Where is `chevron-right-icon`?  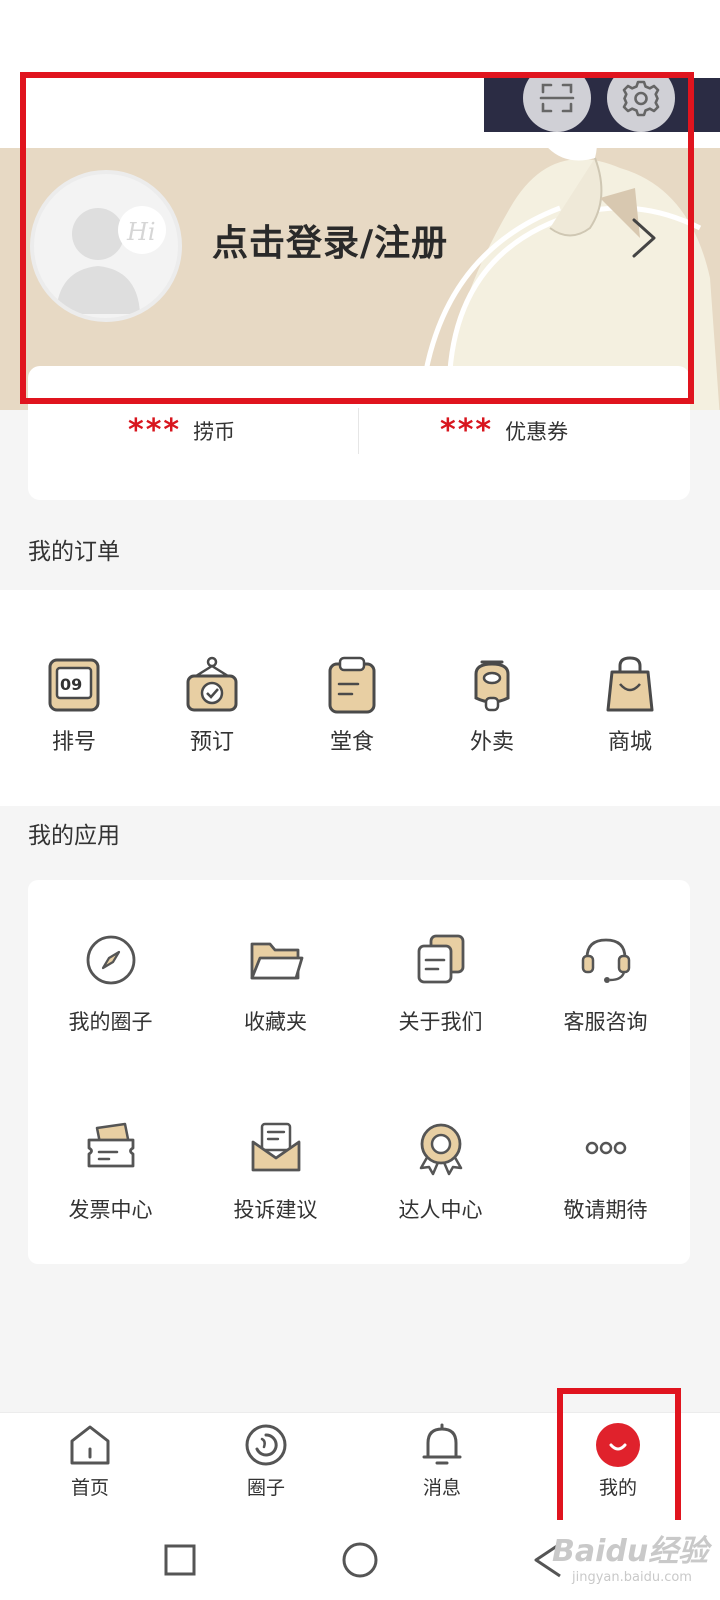
chevron-right-icon is located at coordinates (643, 238).